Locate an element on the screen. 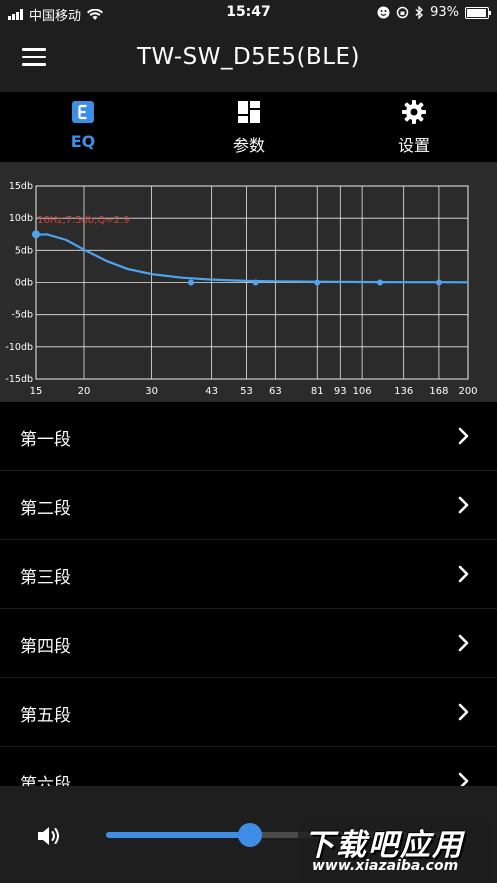 The width and height of the screenshot is (497, 883). volume-slider-fill is located at coordinates (178, 835).